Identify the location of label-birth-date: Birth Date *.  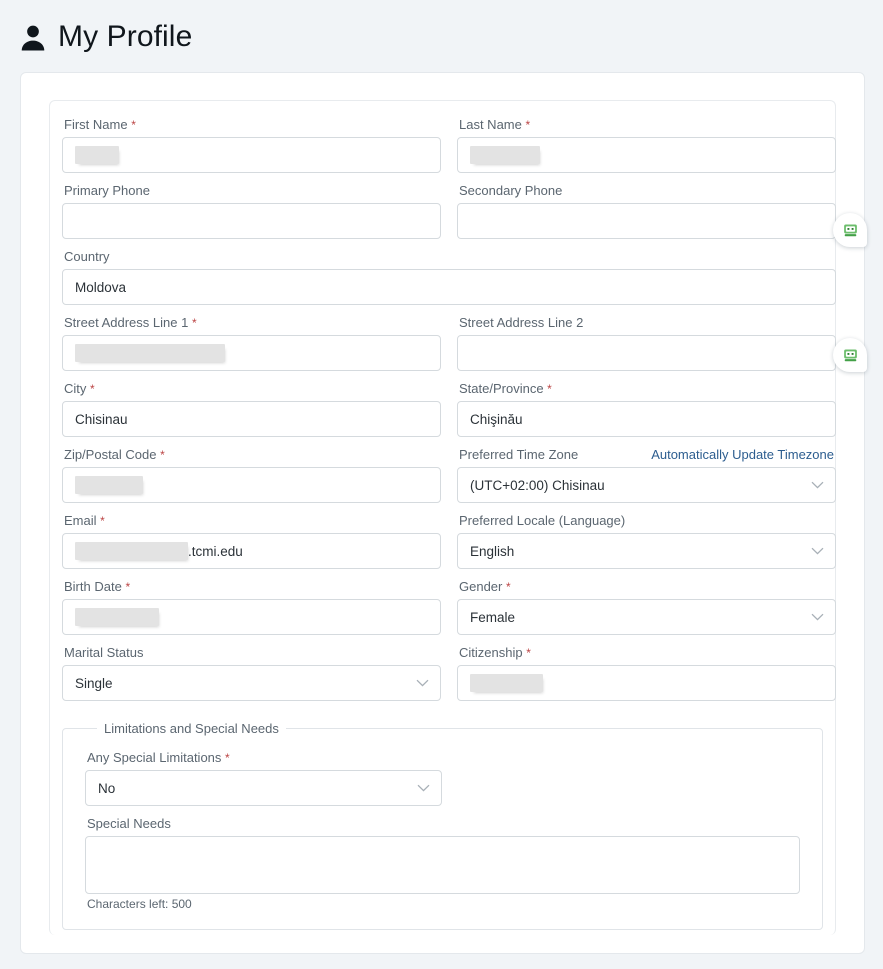
(97, 586).